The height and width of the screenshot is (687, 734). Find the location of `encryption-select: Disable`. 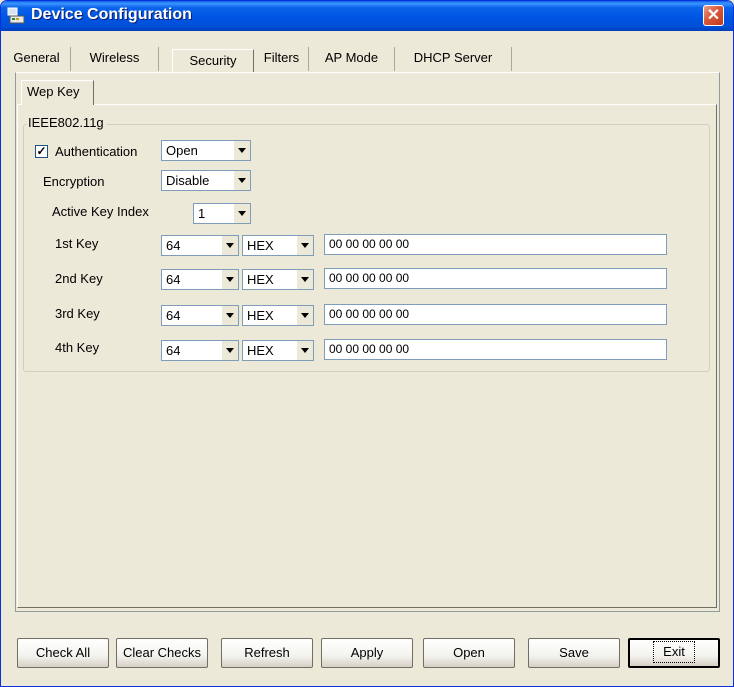

encryption-select: Disable is located at coordinates (206, 180).